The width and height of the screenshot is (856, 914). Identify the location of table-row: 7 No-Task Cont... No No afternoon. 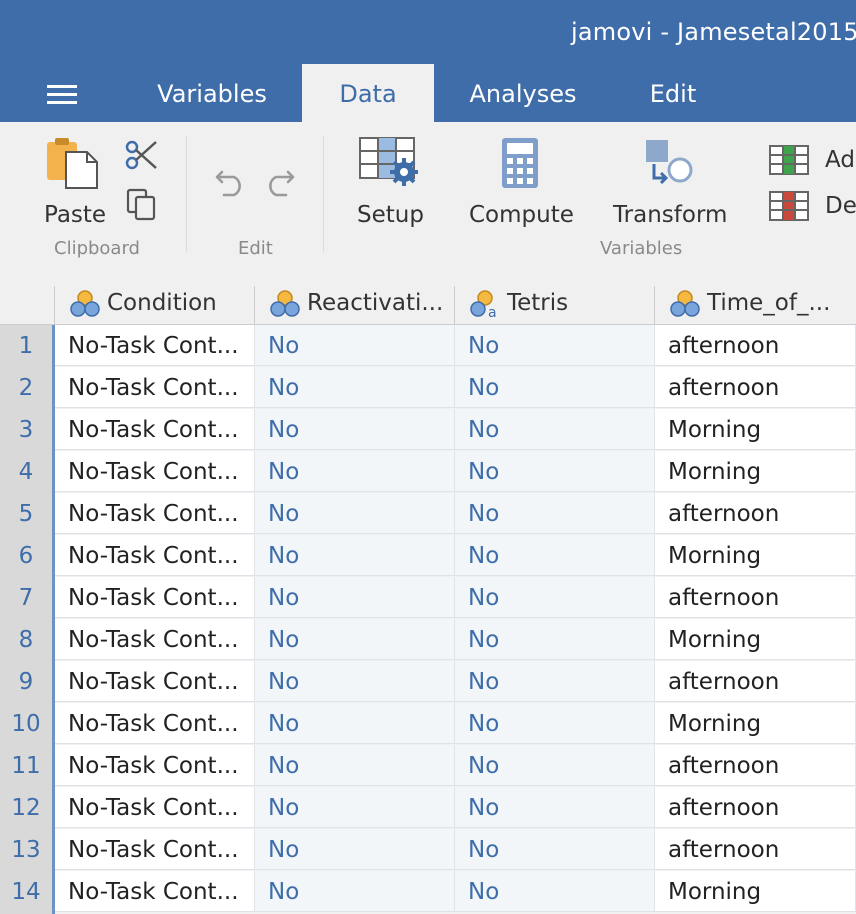
(428, 598).